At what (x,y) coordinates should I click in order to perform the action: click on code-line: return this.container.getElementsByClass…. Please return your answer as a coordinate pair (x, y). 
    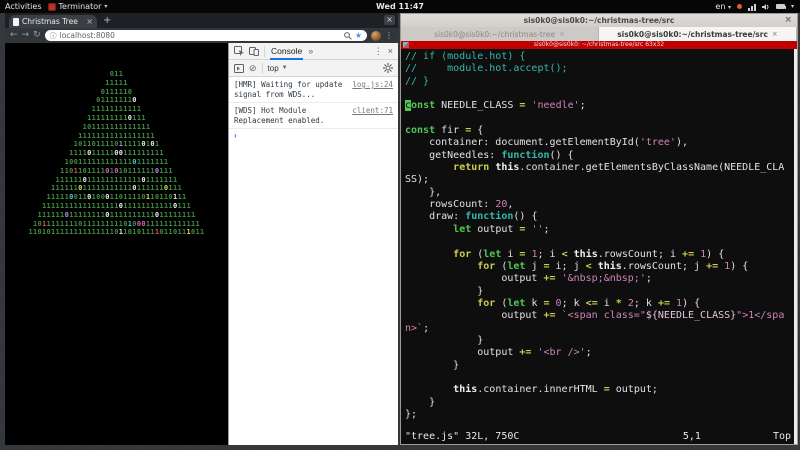
    Looking at the image, I should click on (619, 168).